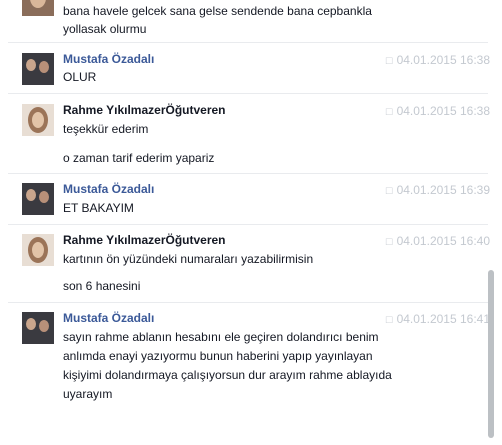 The width and height of the screenshot is (502, 445). Describe the element at coordinates (105, 29) in the screenshot. I see `message-text: yollasak olurmu` at that location.